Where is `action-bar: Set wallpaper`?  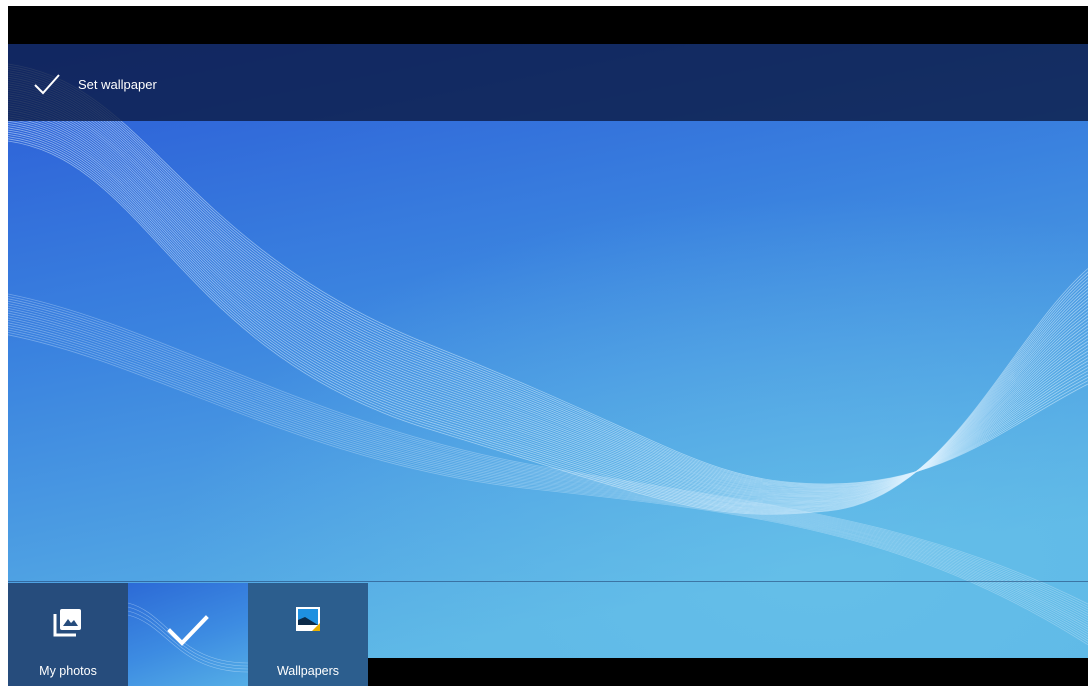 action-bar: Set wallpaper is located at coordinates (548, 82).